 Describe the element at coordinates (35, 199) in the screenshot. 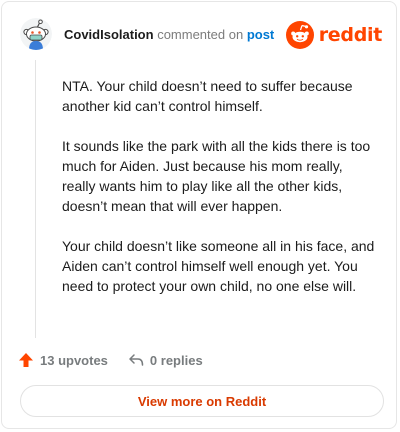

I see `thread-line` at that location.